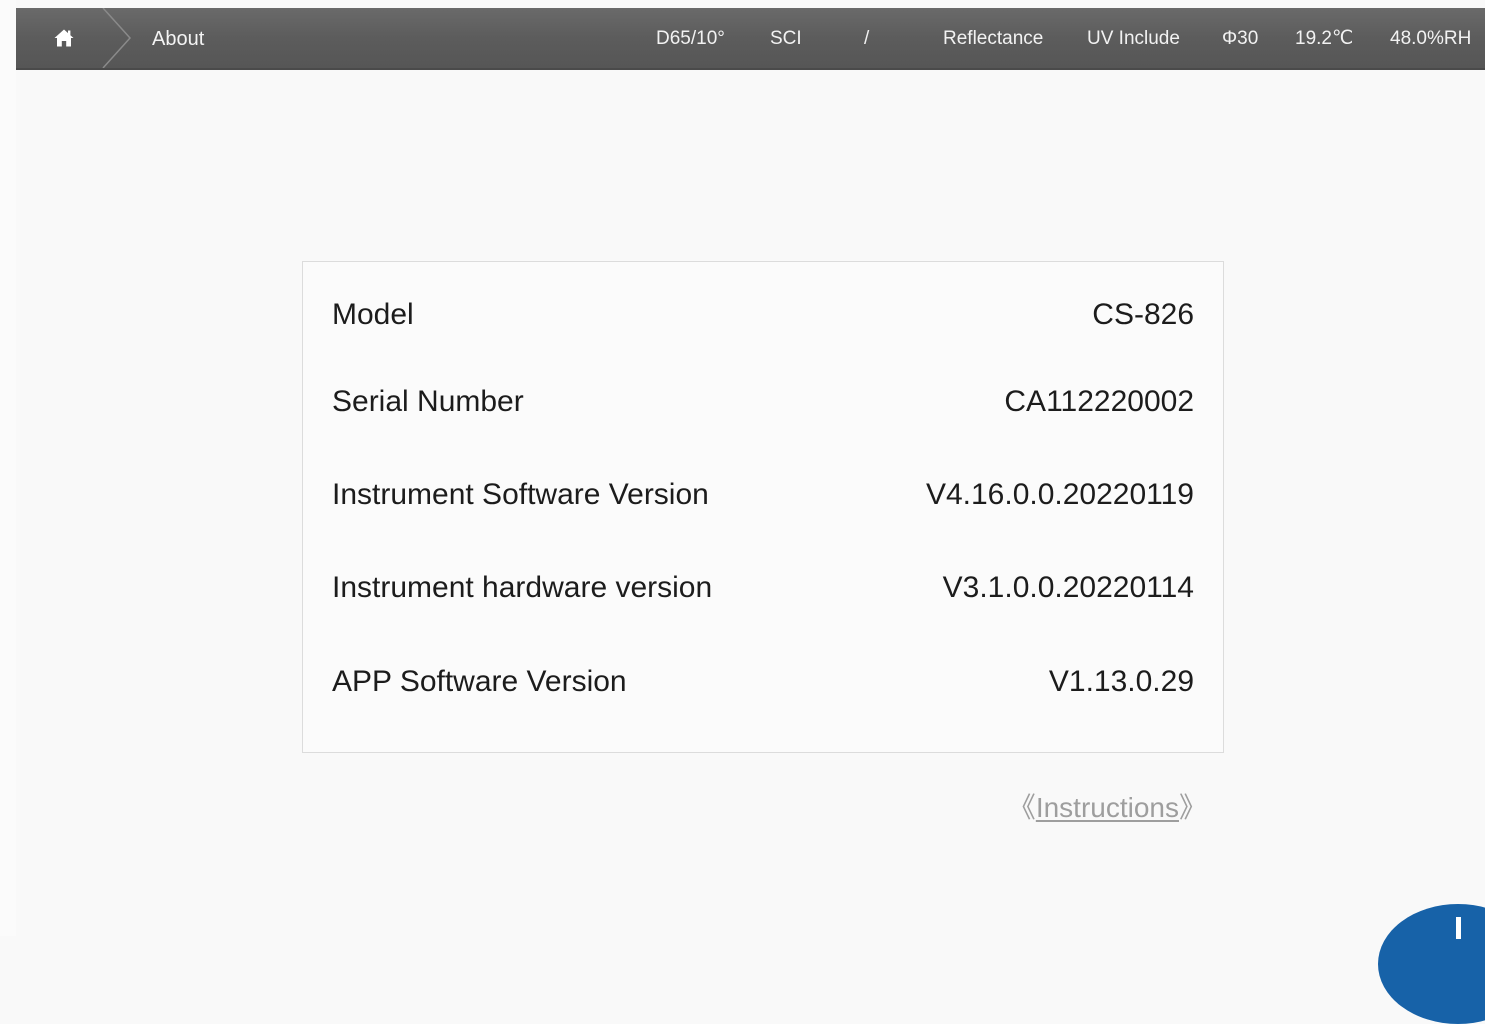 Image resolution: width=1485 pixels, height=1024 pixels. I want to click on home-icon, so click(64, 38).